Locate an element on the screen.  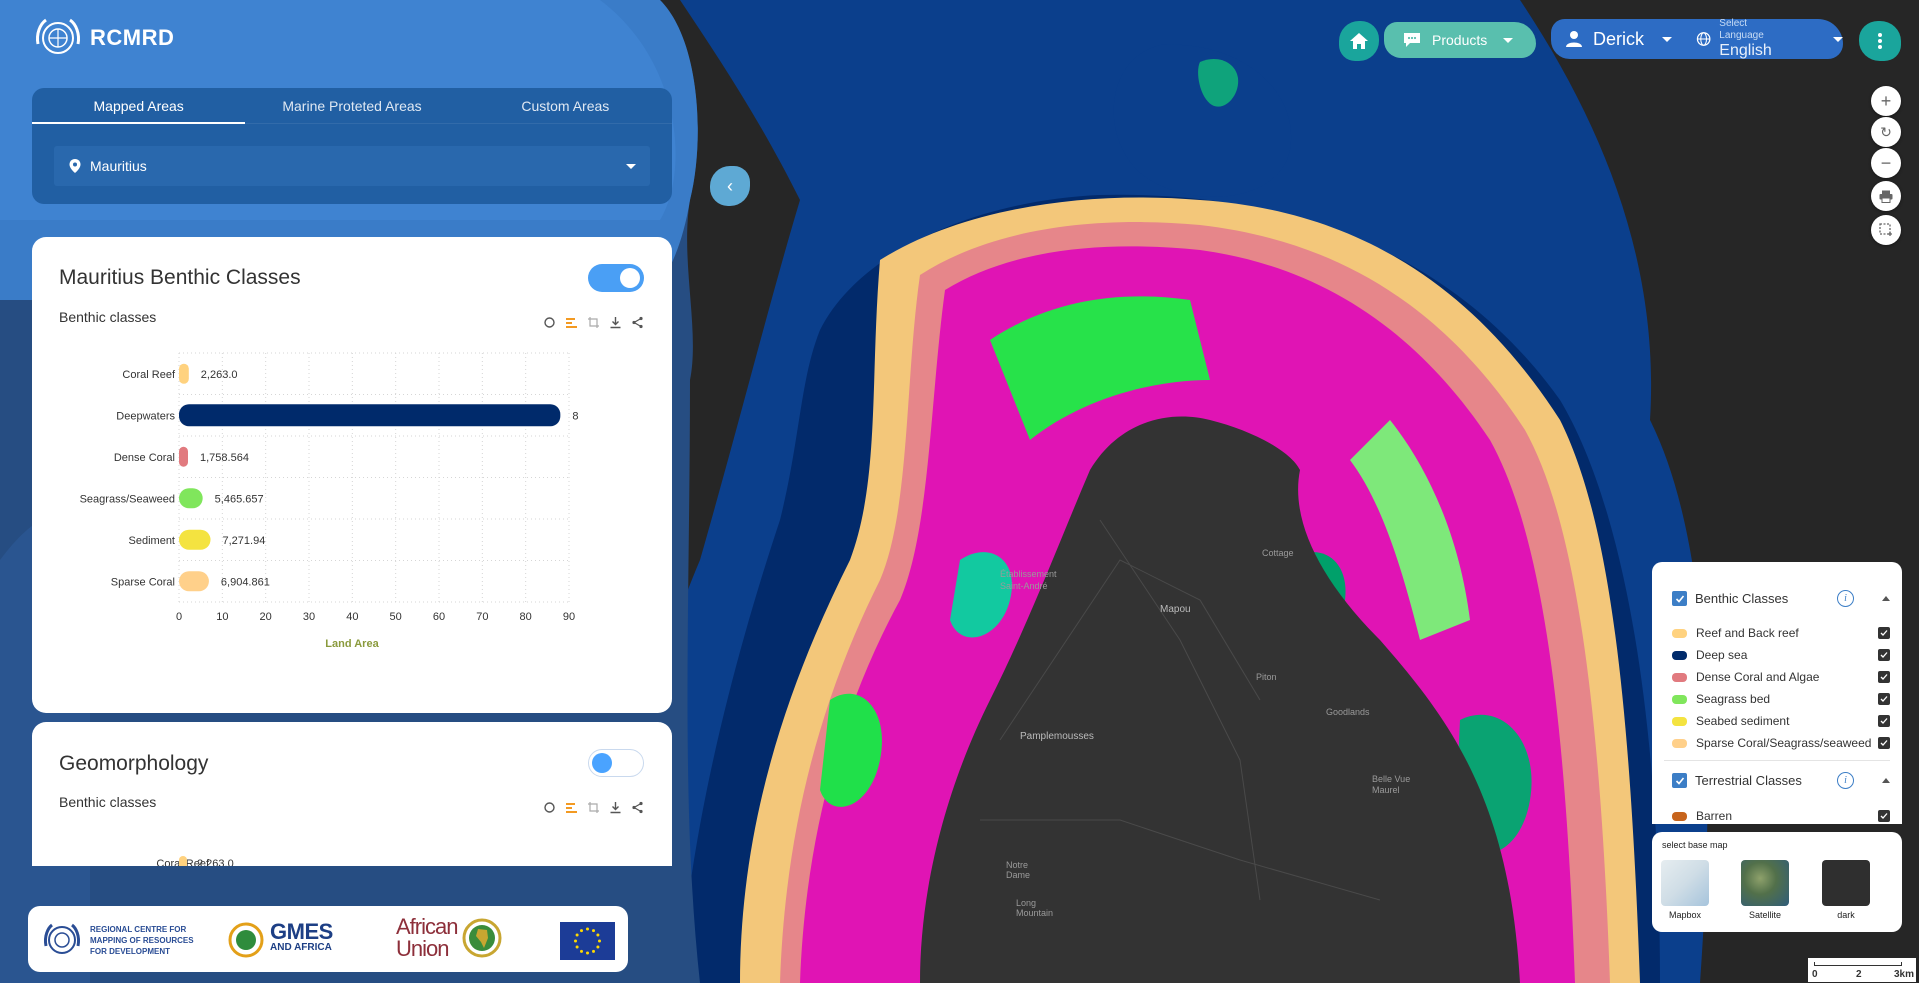
legend-item-label: Barren is located at coordinates (1714, 816).